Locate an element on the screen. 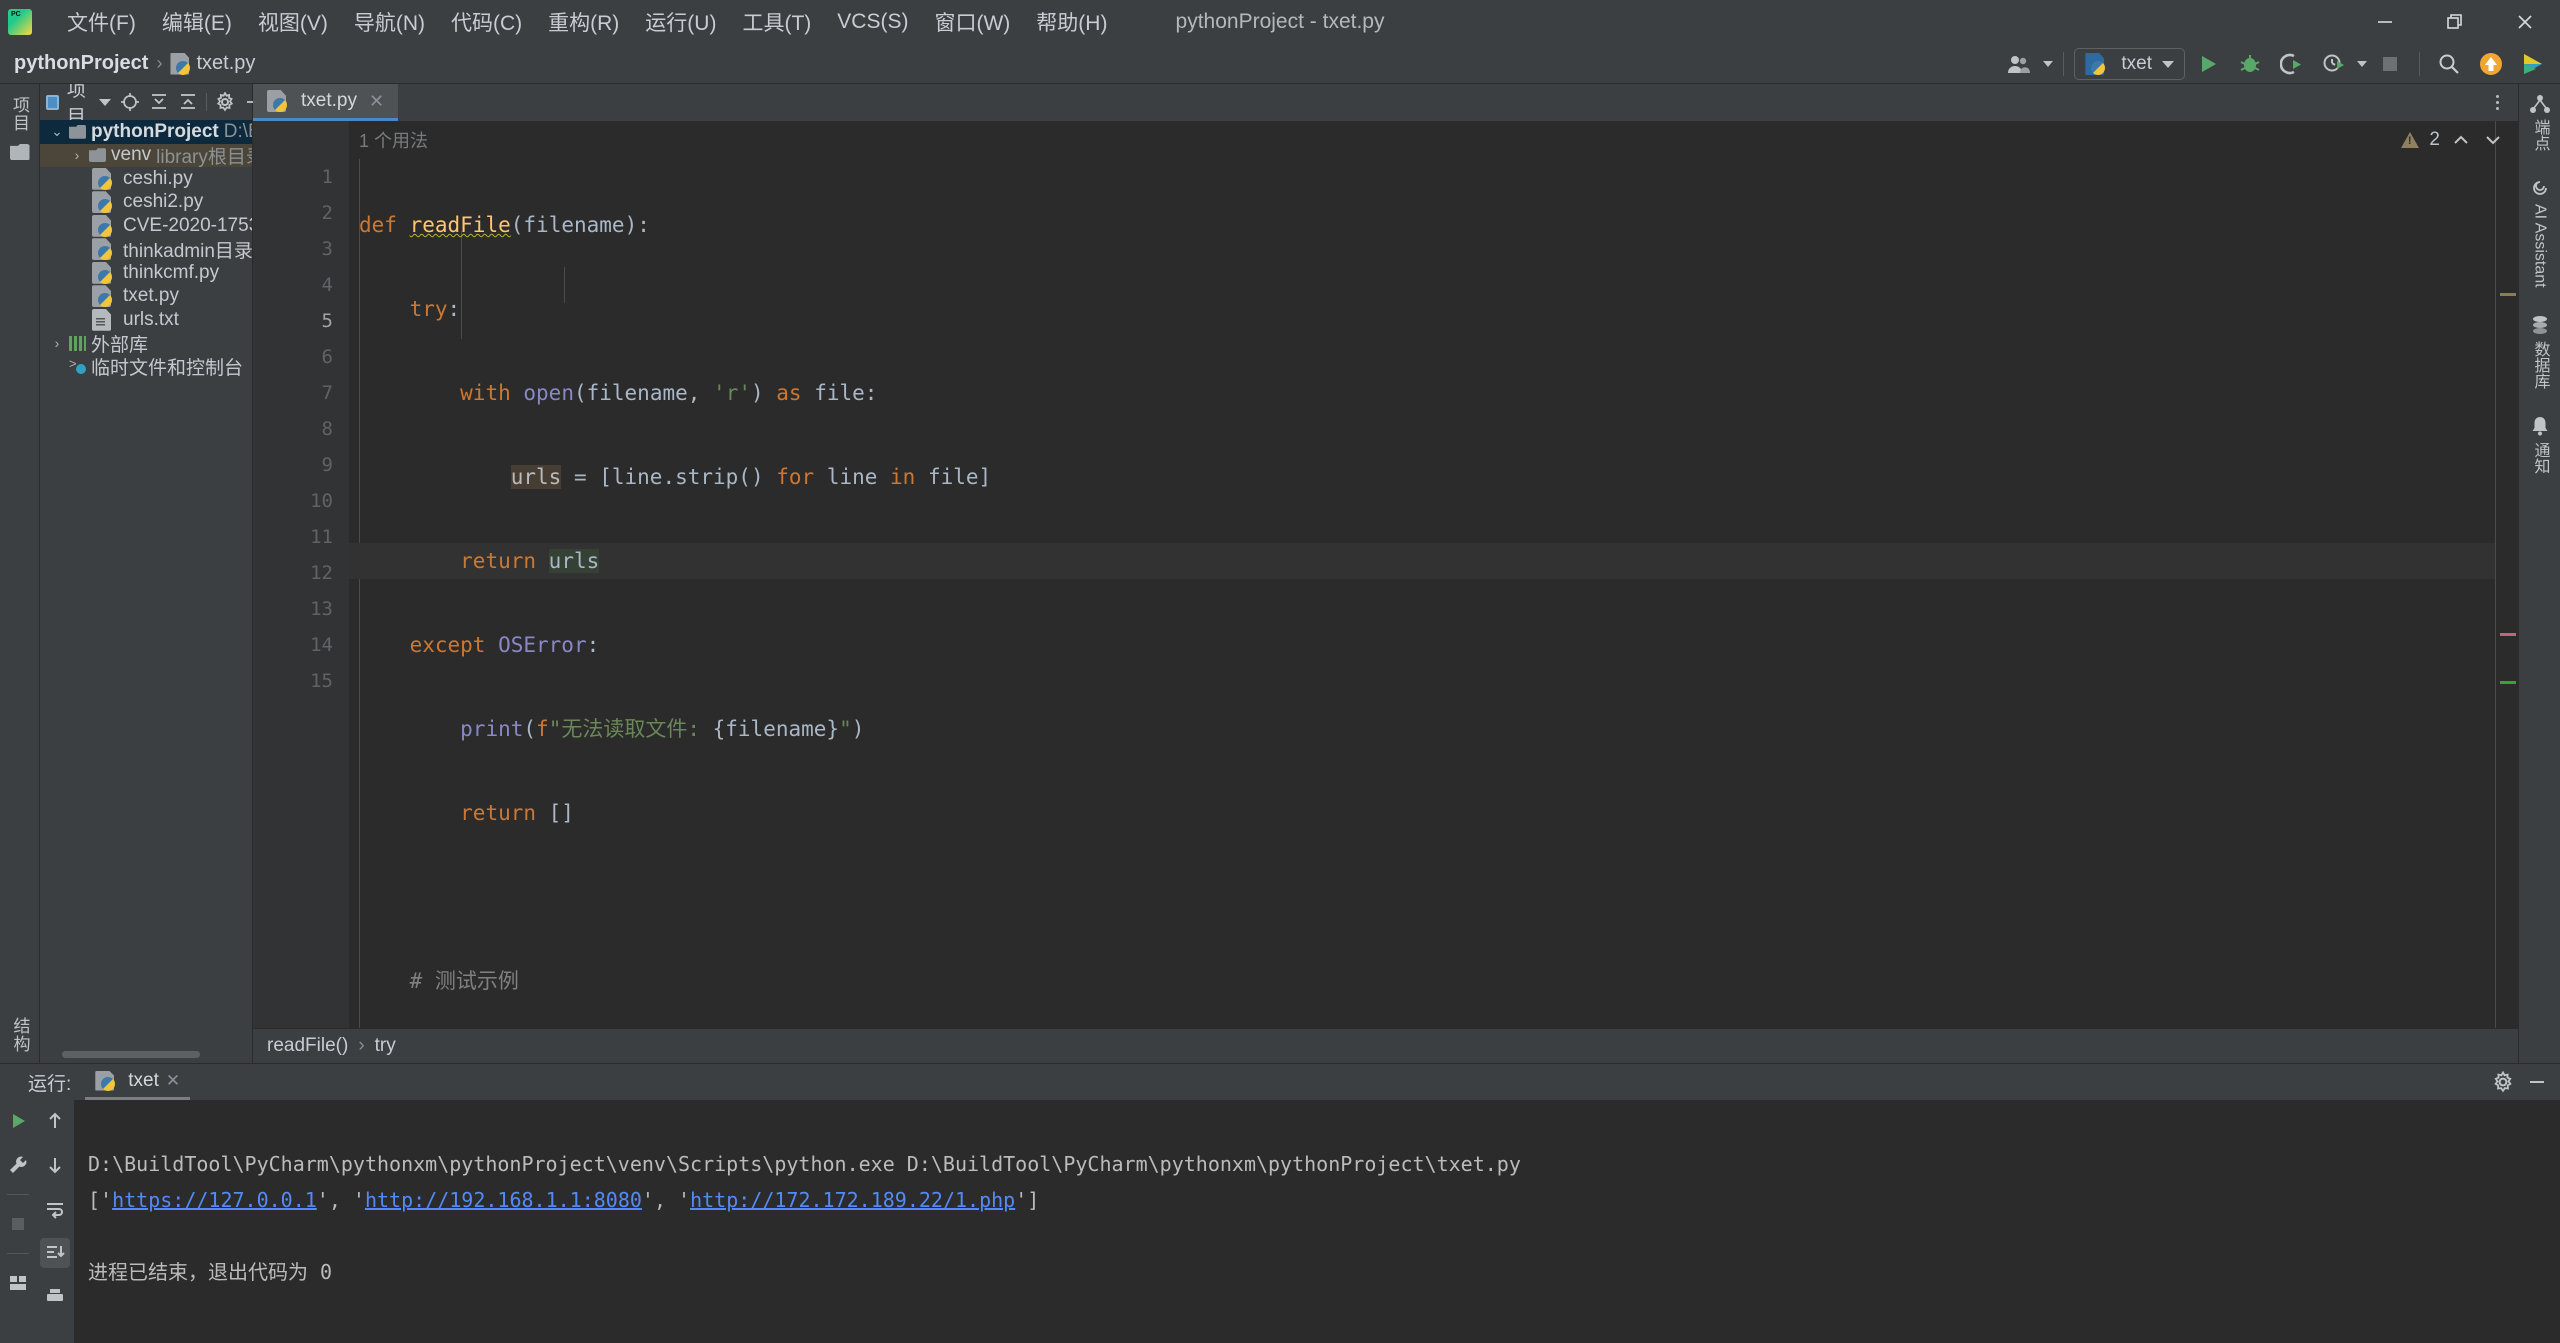 The image size is (2560, 1343). scroll-up-button is located at coordinates (55, 1121).